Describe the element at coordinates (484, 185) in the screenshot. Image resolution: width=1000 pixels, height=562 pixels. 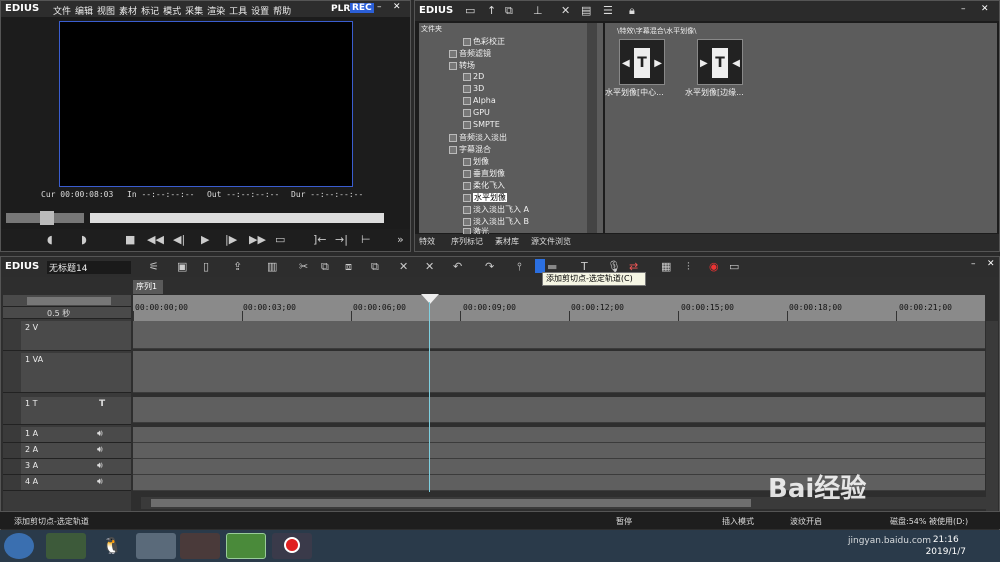
I see `tree-item: 柔化飞入` at that location.